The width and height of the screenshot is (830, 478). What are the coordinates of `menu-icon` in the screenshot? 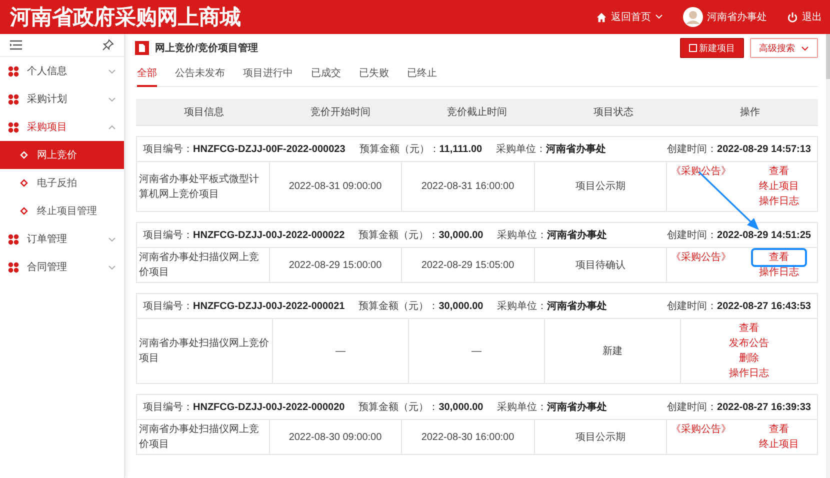 It's located at (16, 45).